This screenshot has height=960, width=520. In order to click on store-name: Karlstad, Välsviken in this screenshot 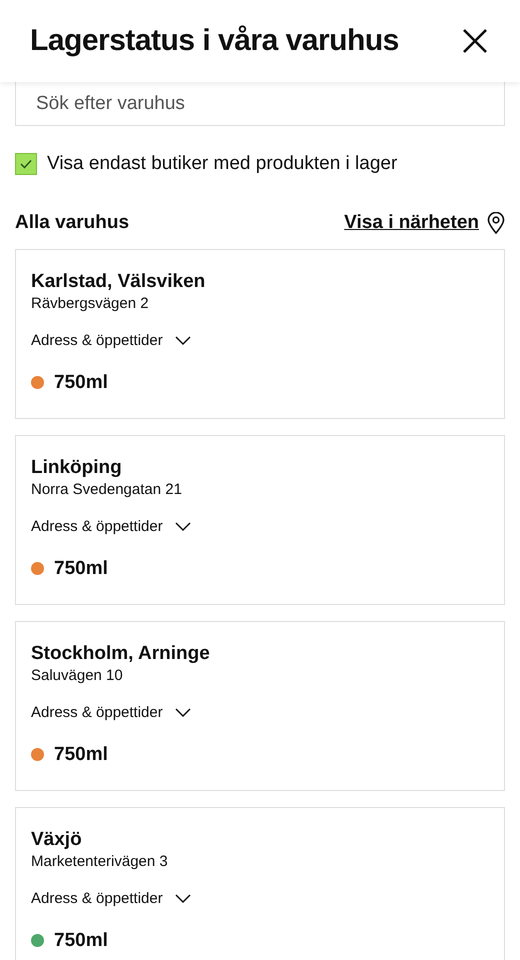, I will do `click(118, 282)`.